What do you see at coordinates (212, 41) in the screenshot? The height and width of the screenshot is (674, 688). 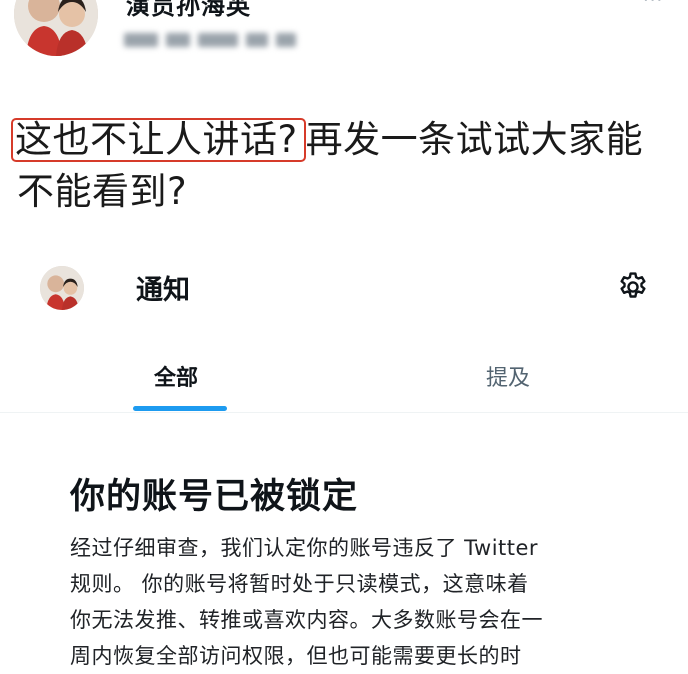 I see `author-handle-blurred` at bounding box center [212, 41].